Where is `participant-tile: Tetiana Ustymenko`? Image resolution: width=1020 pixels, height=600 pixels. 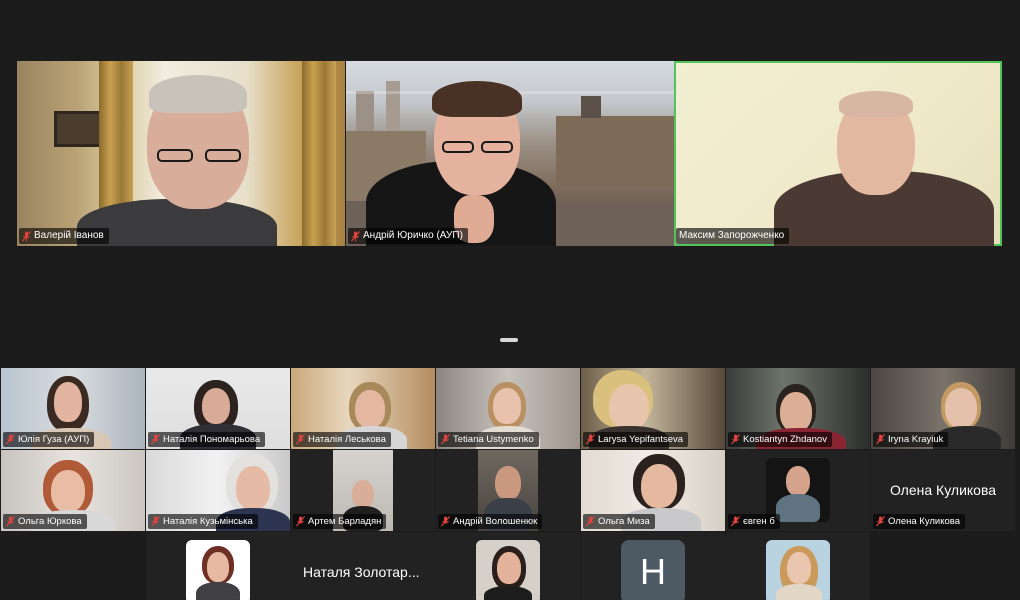 participant-tile: Tetiana Ustymenko is located at coordinates (508, 408).